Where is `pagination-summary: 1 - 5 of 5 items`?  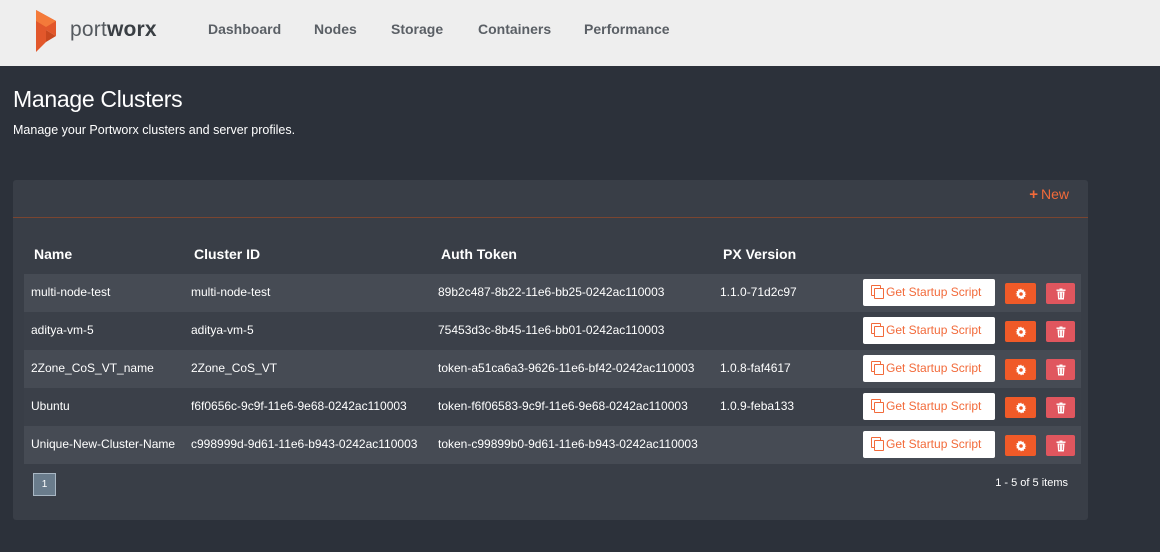 pagination-summary: 1 - 5 of 5 items is located at coordinates (1031, 483).